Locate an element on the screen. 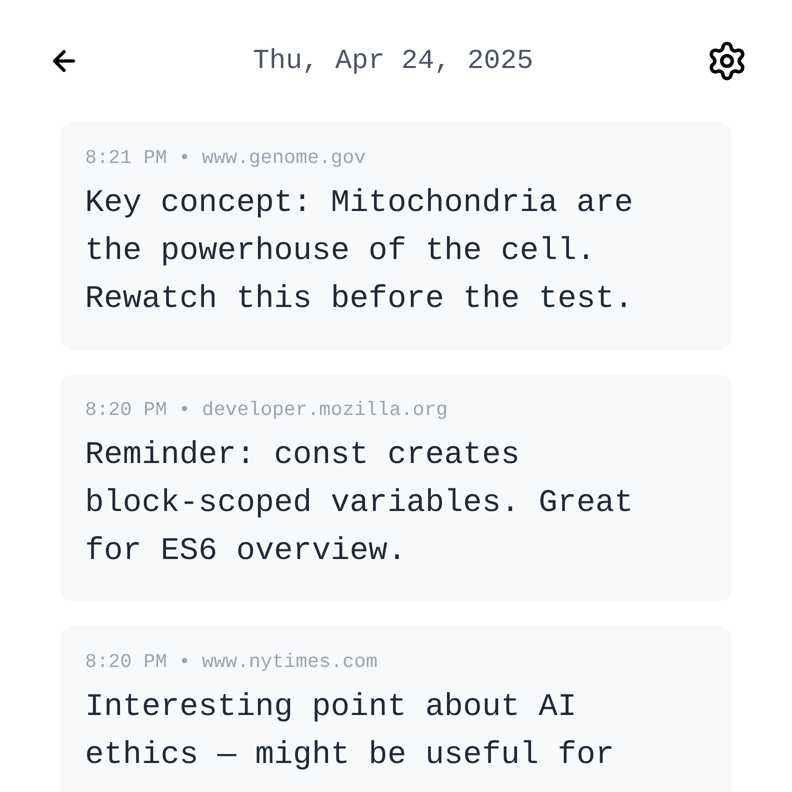 This screenshot has width=792, height=792. note-text: Key concept: Mitochondria are the powerhouse of the cell. Rewatch this before the test. is located at coordinates (359, 252).